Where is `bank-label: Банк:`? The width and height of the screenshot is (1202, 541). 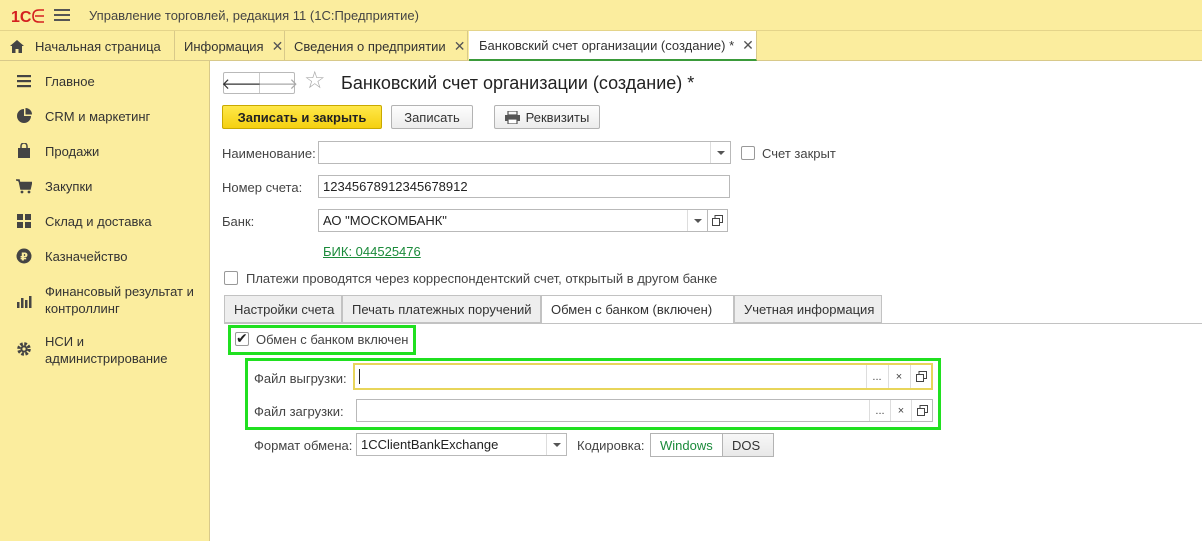
bank-label: Банк: is located at coordinates (238, 221).